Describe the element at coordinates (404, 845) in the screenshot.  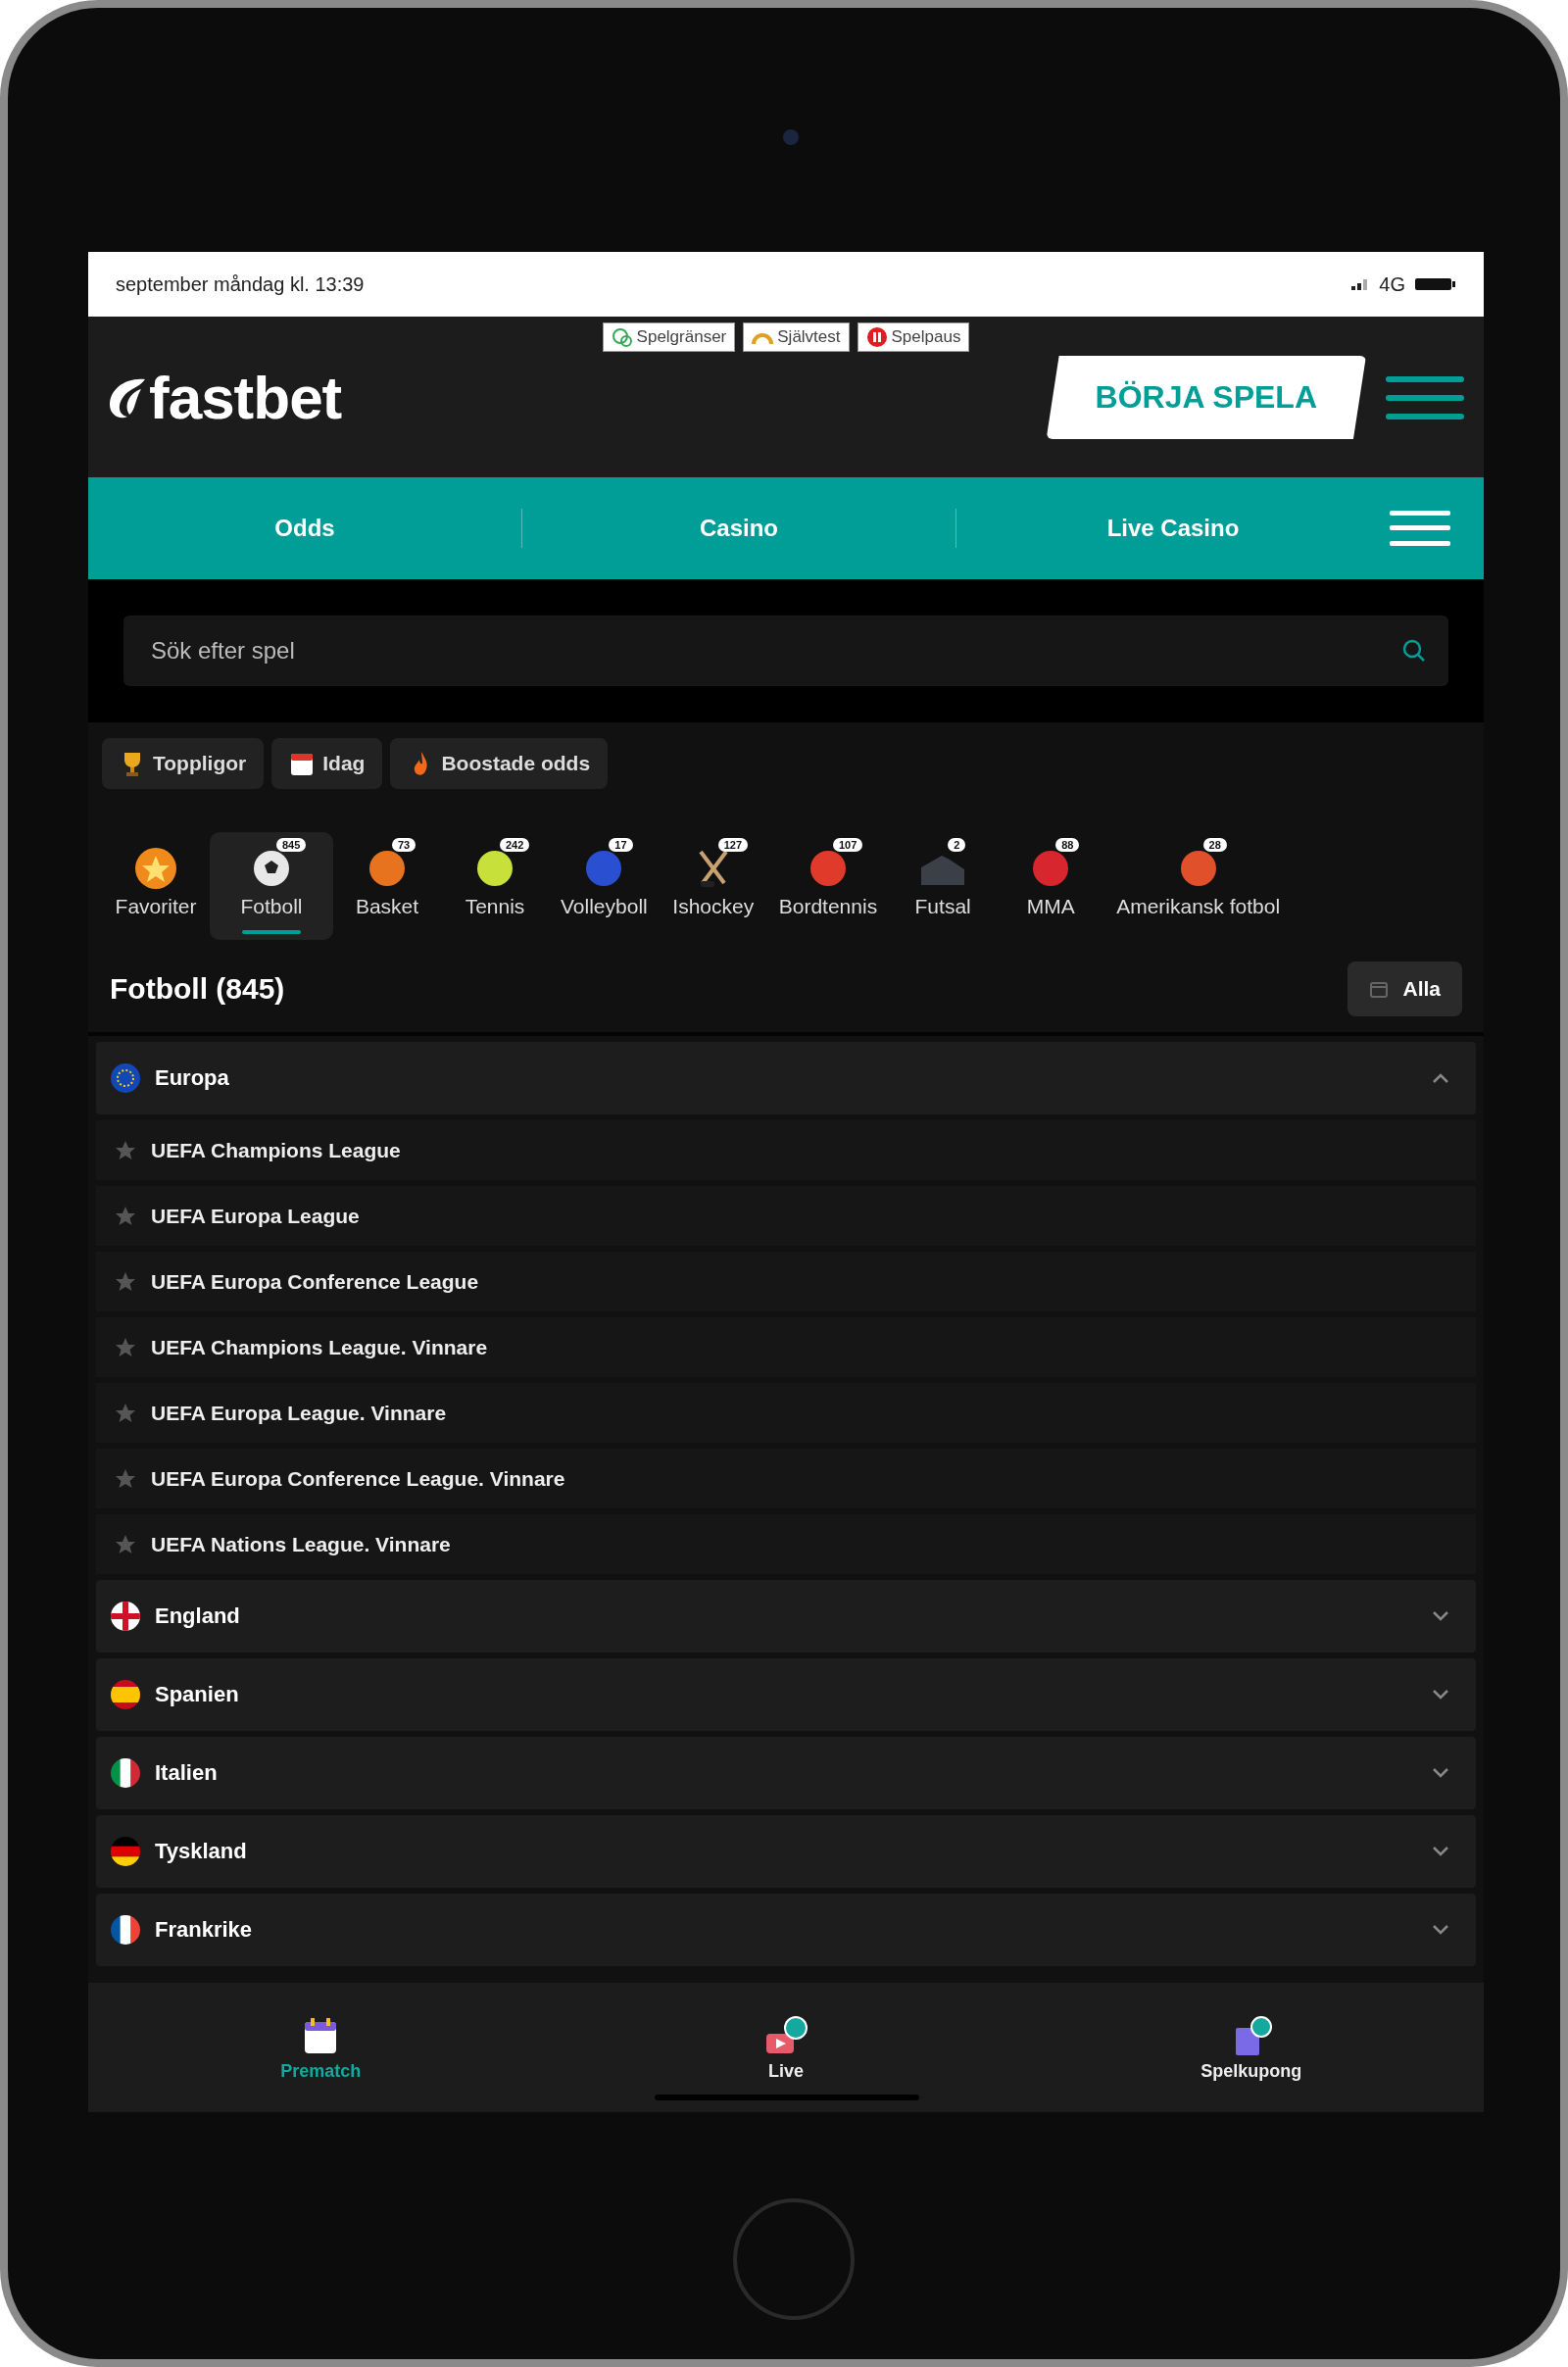
I see `count-badge: 73` at that location.